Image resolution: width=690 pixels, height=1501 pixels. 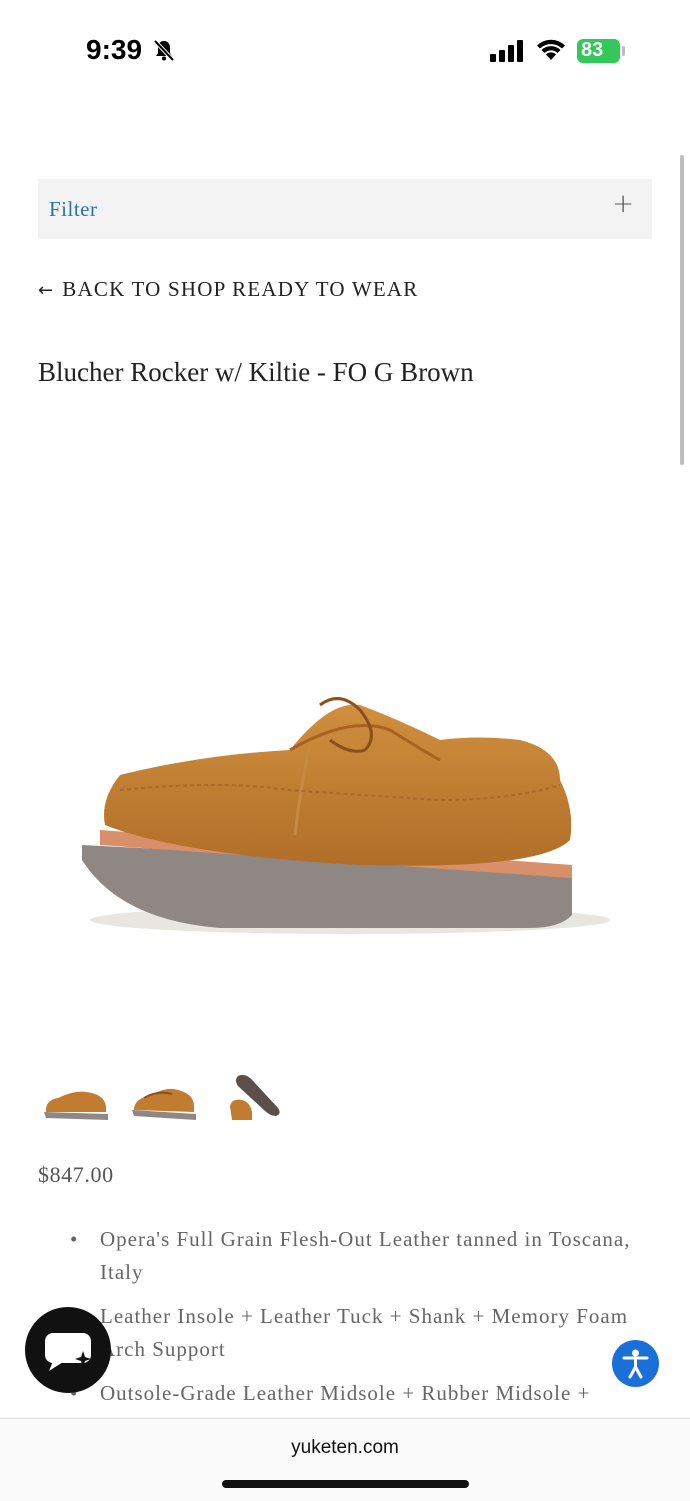 What do you see at coordinates (240, 289) in the screenshot?
I see `back-link-label: BACK TO SHOP READY TO WEAR` at bounding box center [240, 289].